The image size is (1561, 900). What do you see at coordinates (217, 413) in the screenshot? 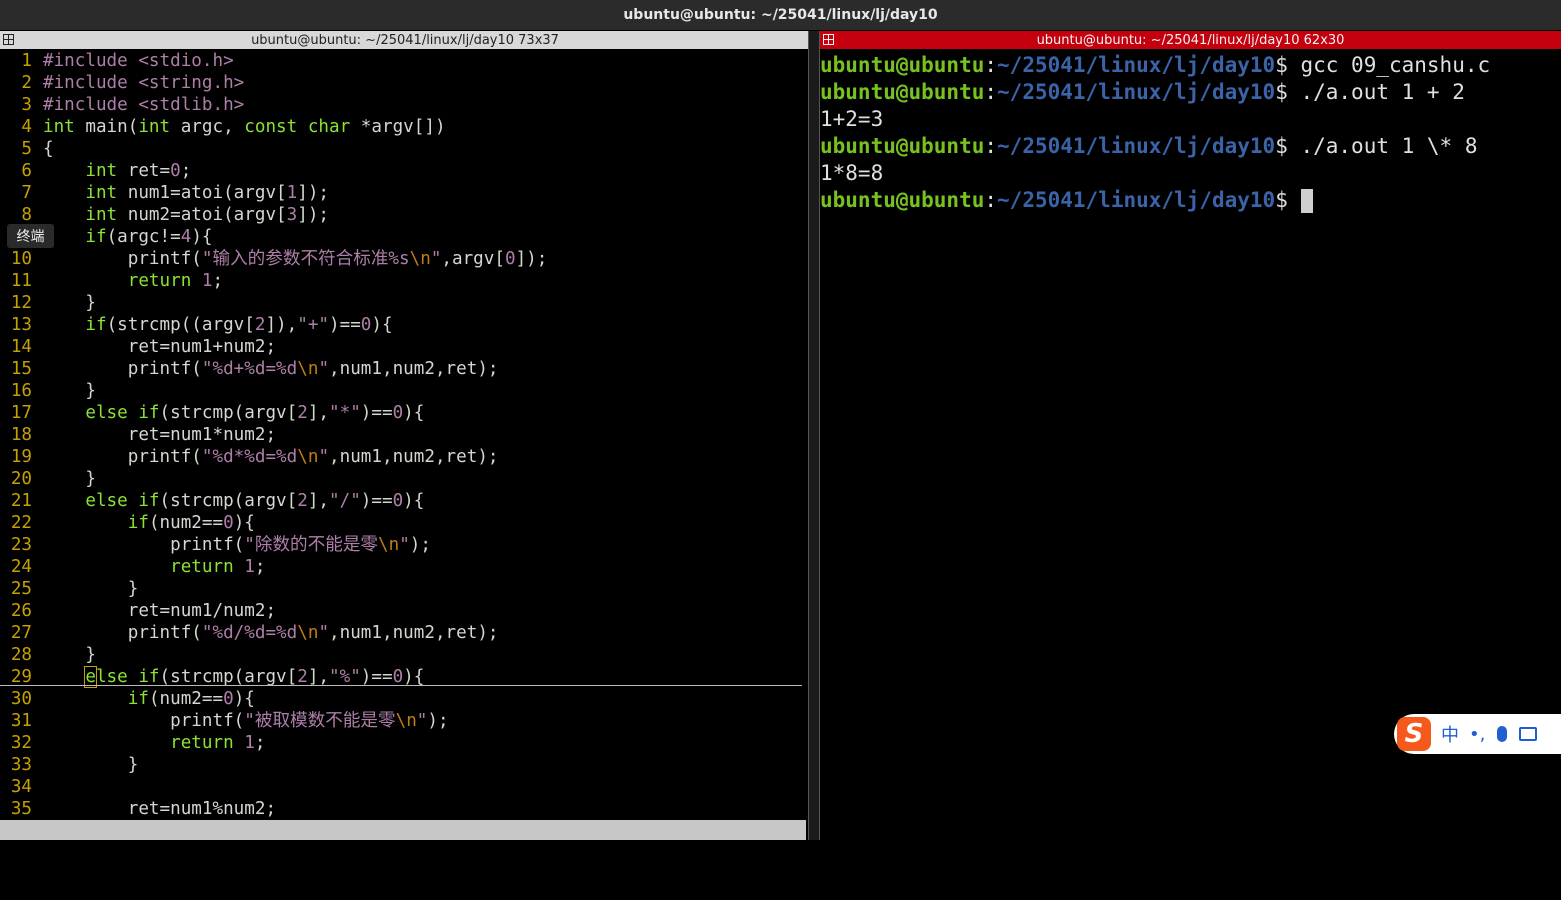
I see `code-line: 17 else if(strcmp(argv[2],"*")==0){` at bounding box center [217, 413].